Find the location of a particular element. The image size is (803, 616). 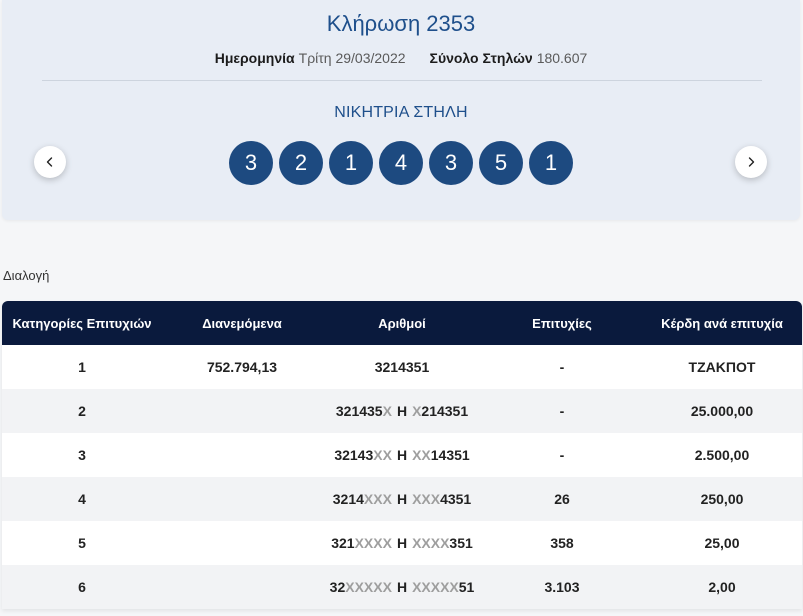

previous-draw-button is located at coordinates (50, 162).